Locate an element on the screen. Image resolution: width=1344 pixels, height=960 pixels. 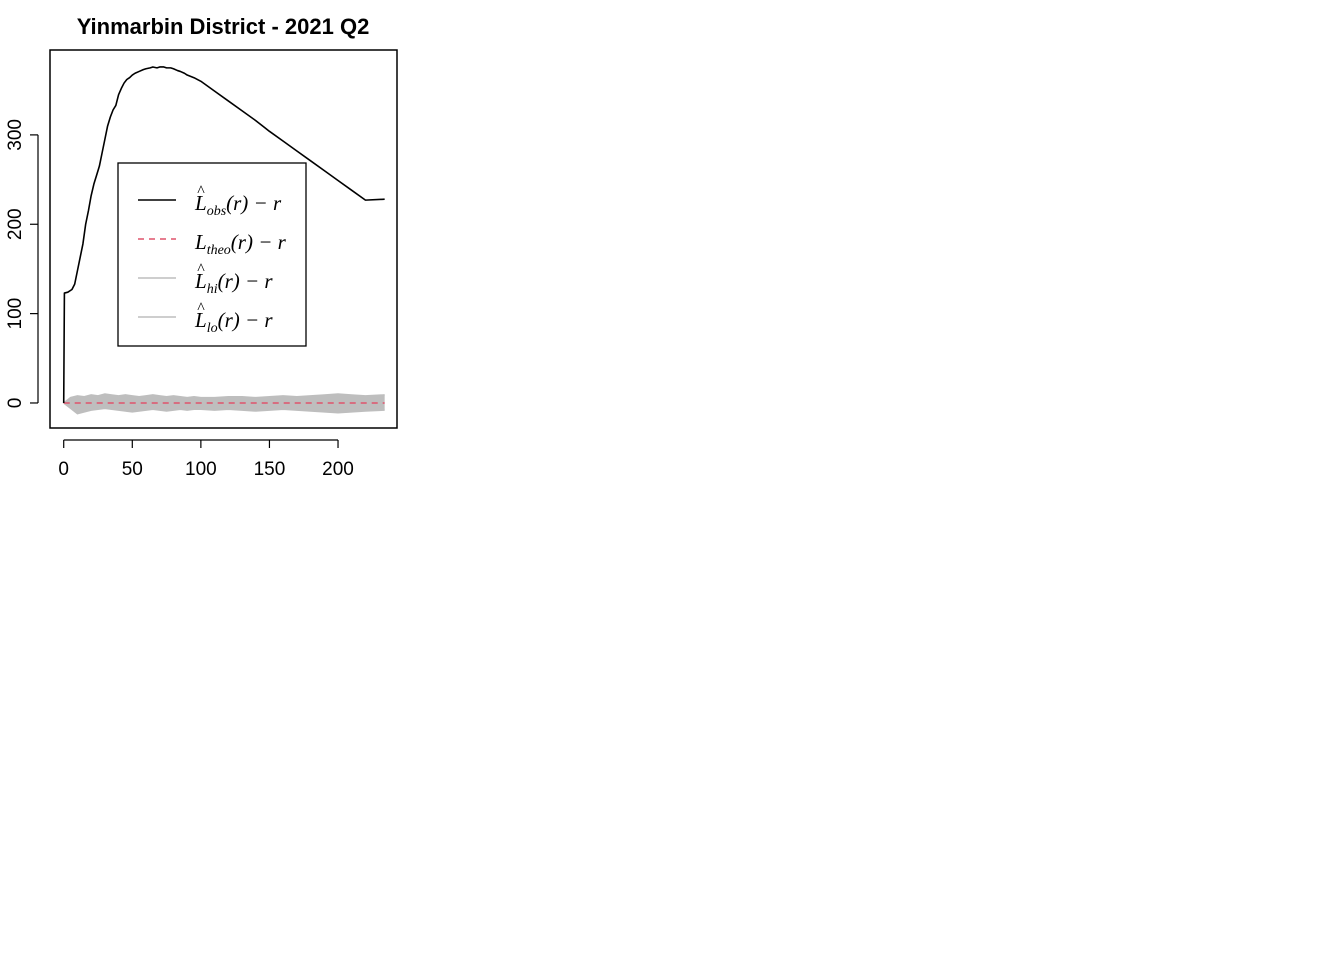
y-tick-label: 300 is located at coordinates (15, 135).